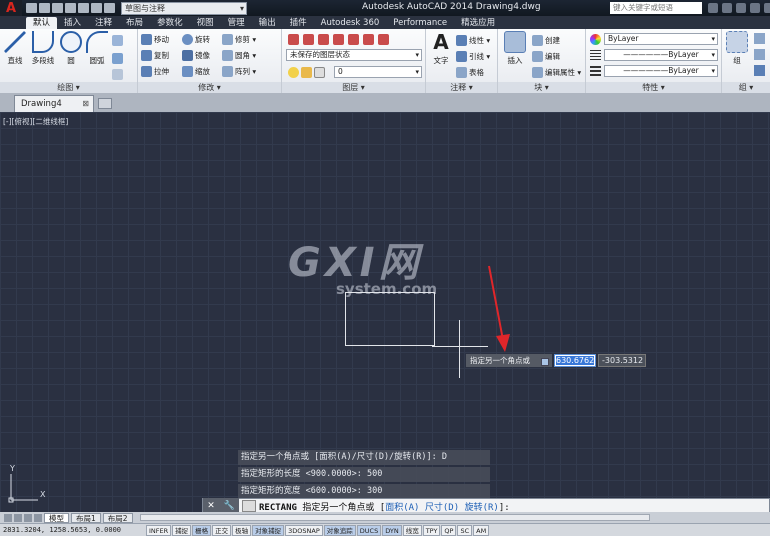 Image resolution: width=770 pixels, height=536 pixels. Describe the element at coordinates (378, 72) in the screenshot. I see `current-layer-select: 0` at that location.